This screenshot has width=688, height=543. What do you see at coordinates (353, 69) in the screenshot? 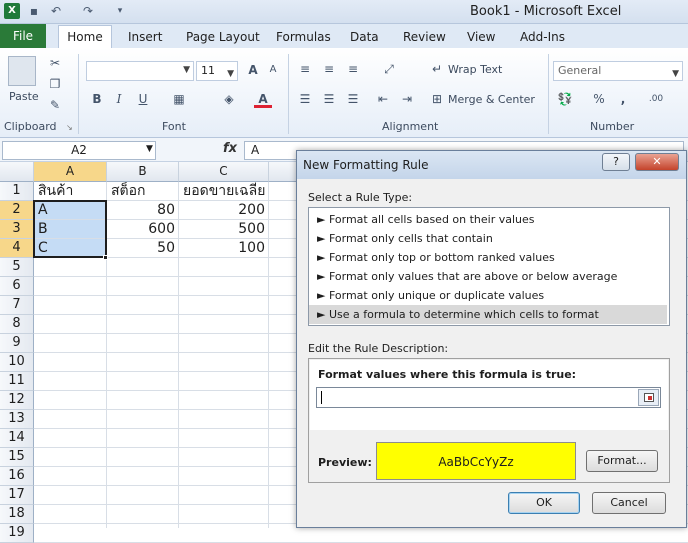
I see `align-bottom-icon: ≡` at bounding box center [353, 69].